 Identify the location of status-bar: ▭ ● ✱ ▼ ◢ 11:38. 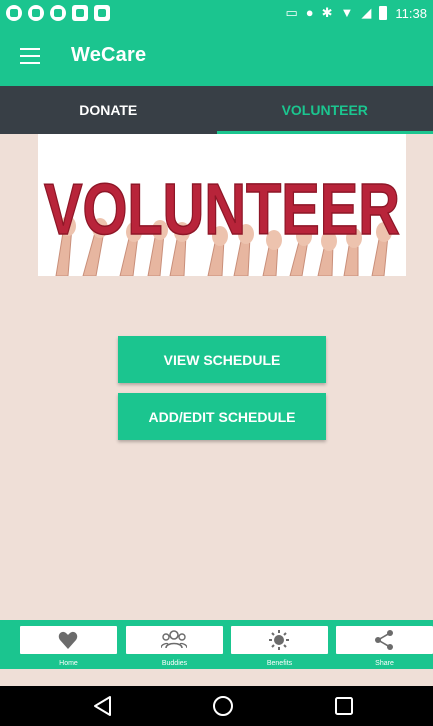
(216, 14).